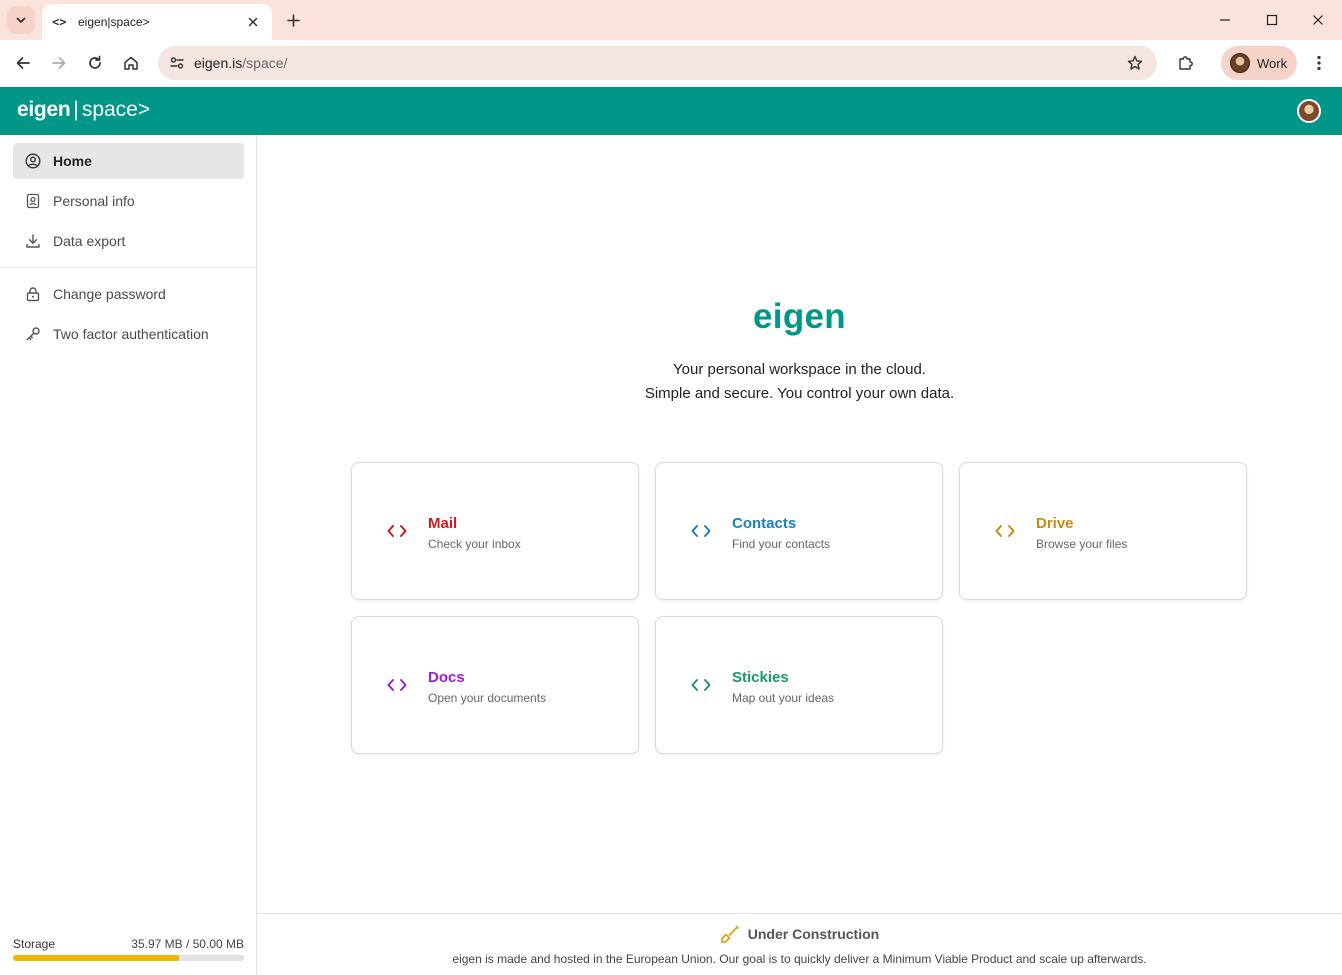 The height and width of the screenshot is (975, 1342). What do you see at coordinates (657, 63) in the screenshot?
I see `address-bar: eigen.is/space/` at bounding box center [657, 63].